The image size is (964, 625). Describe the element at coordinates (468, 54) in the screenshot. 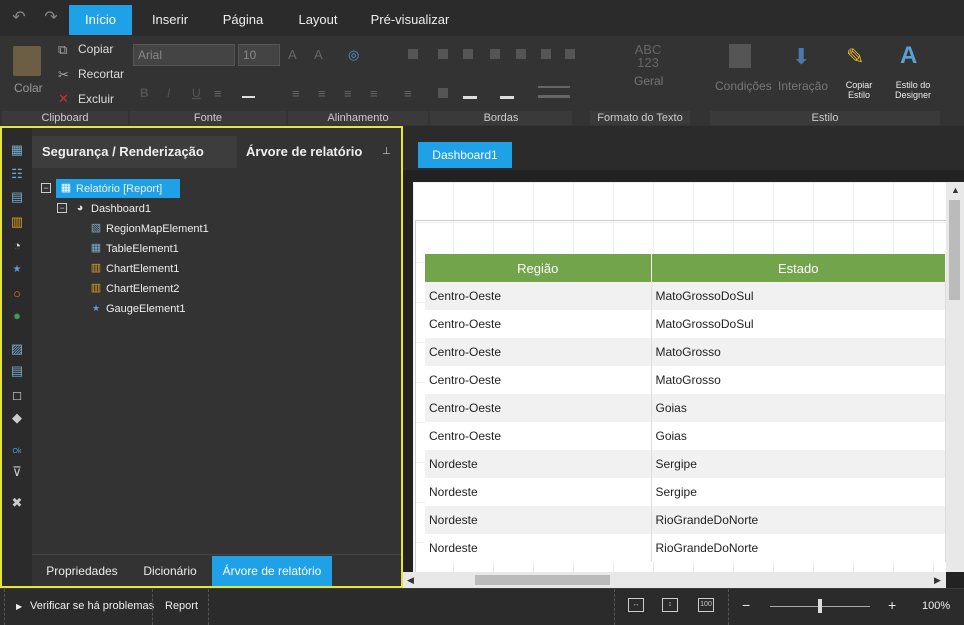

I see `align-top-right-icon` at that location.